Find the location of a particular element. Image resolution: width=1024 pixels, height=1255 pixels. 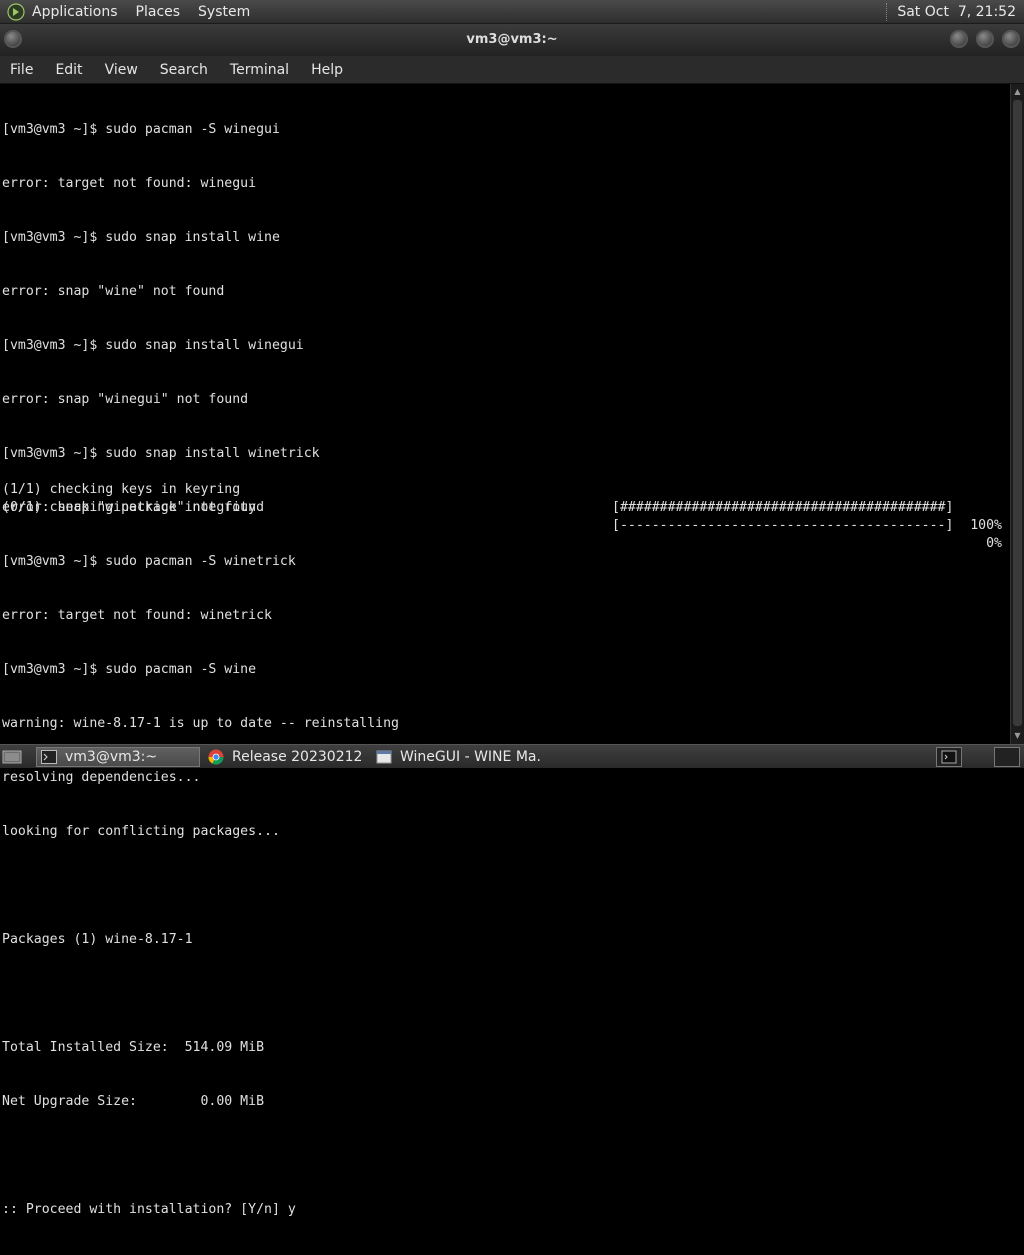

panel-separator is located at coordinates (887, 11).